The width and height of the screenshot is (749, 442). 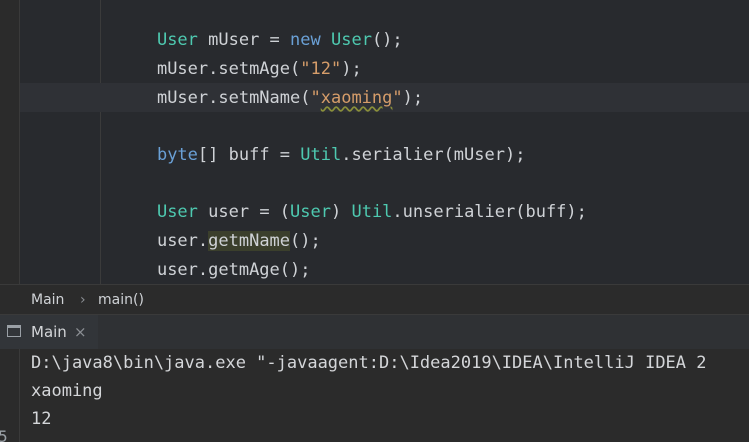 What do you see at coordinates (41, 419) in the screenshot?
I see `console-line-output: 12` at bounding box center [41, 419].